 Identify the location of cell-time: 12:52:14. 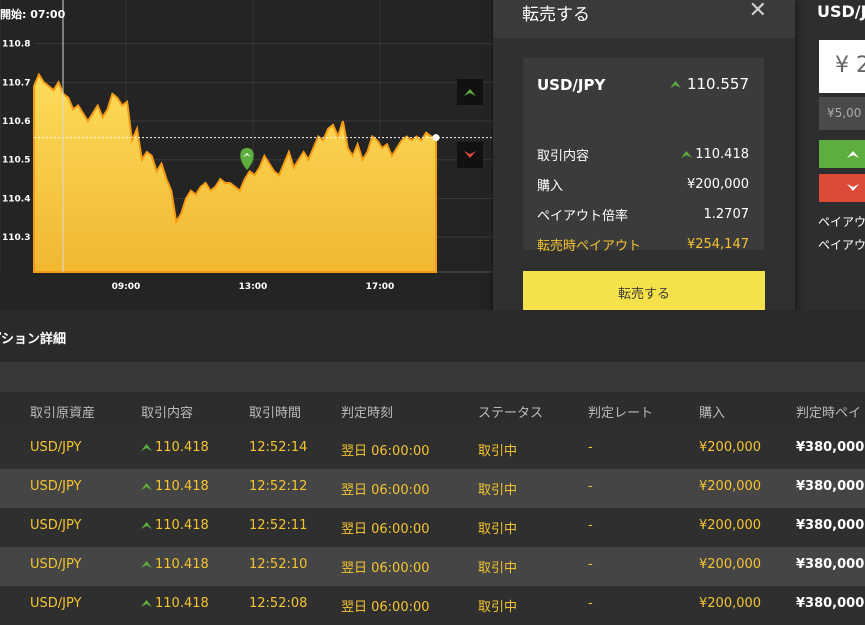
(278, 447).